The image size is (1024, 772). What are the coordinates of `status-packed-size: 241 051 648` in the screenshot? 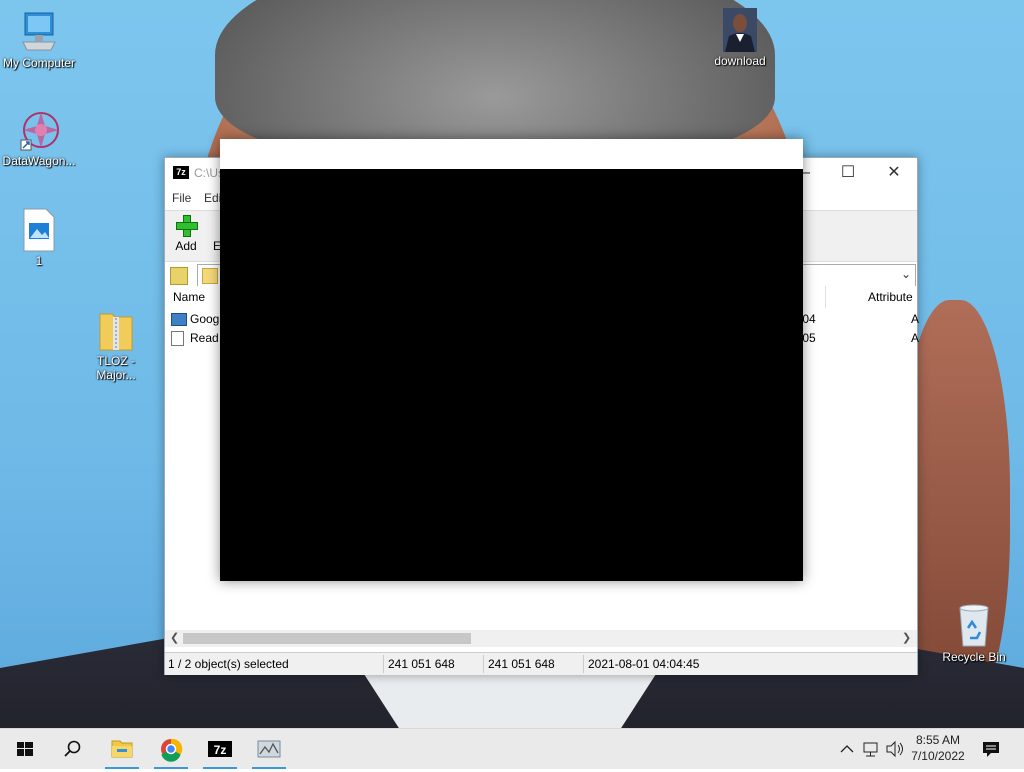 It's located at (521, 664).